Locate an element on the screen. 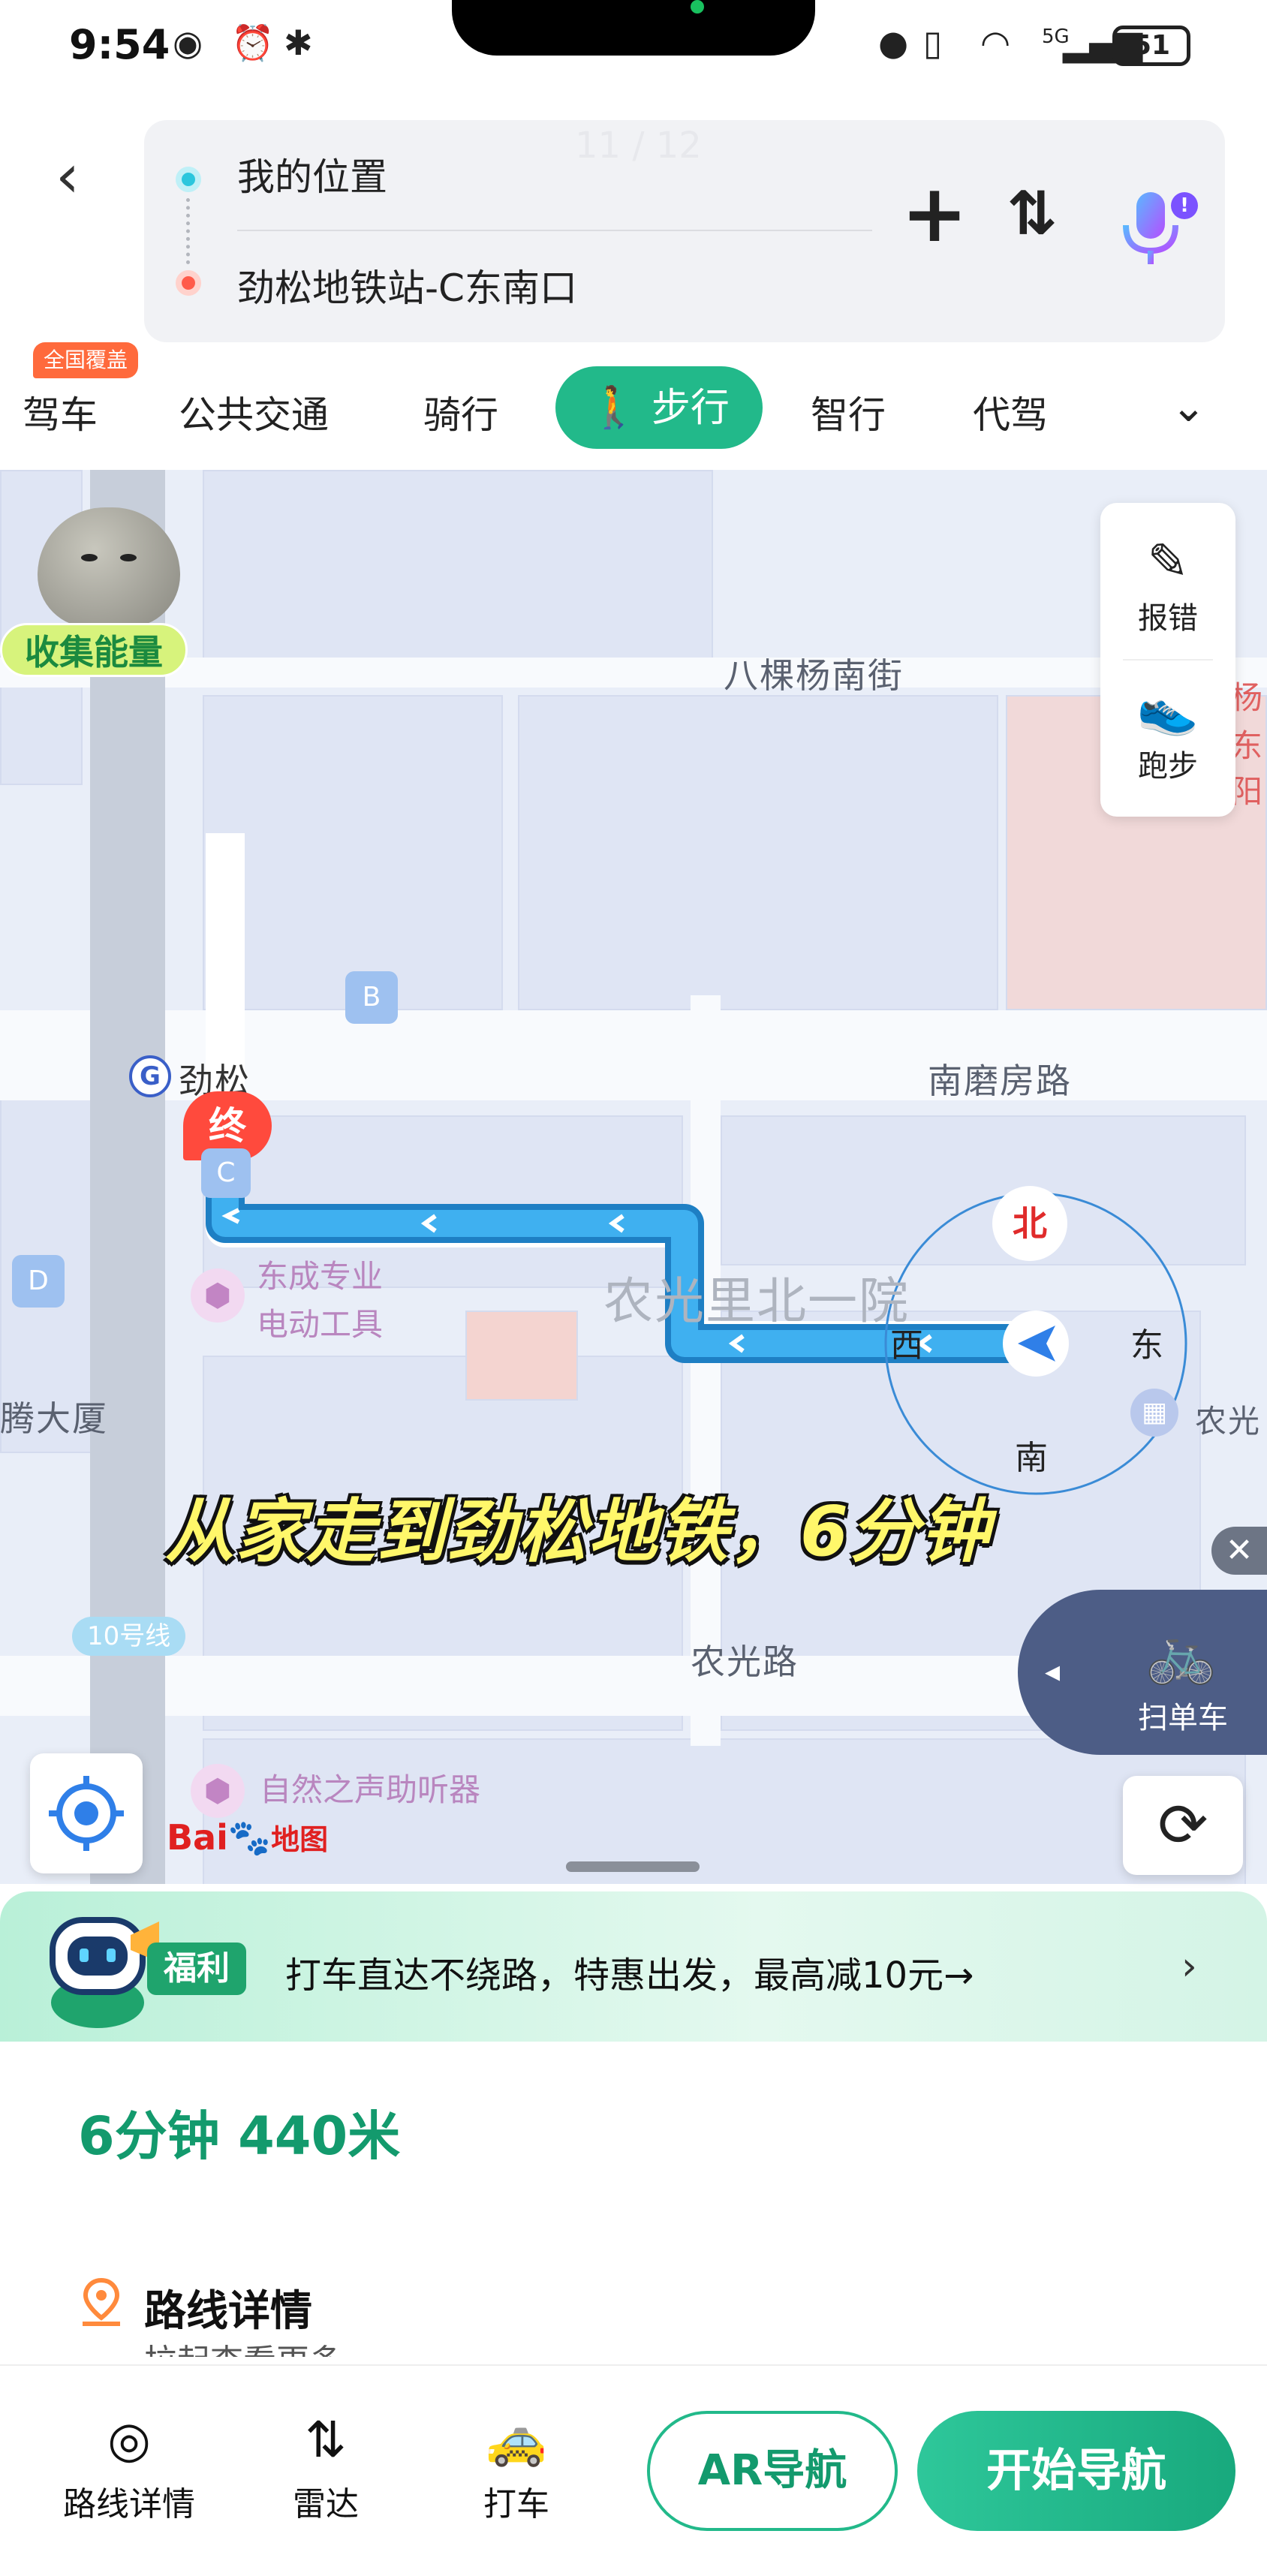  running-button: 👟 跑步 is located at coordinates (1167, 732).